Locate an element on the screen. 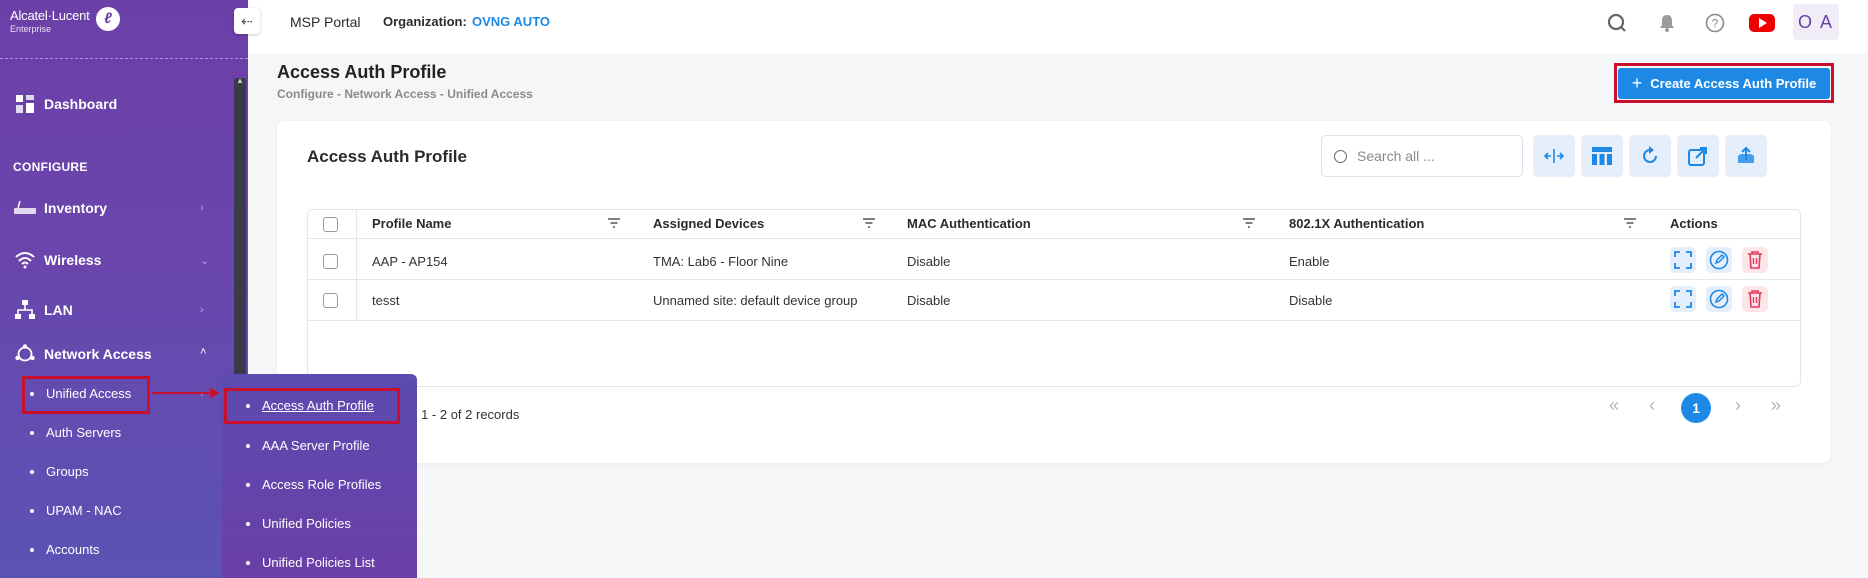  sidebar-item-network-access: Network Access is located at coordinates (83, 354).